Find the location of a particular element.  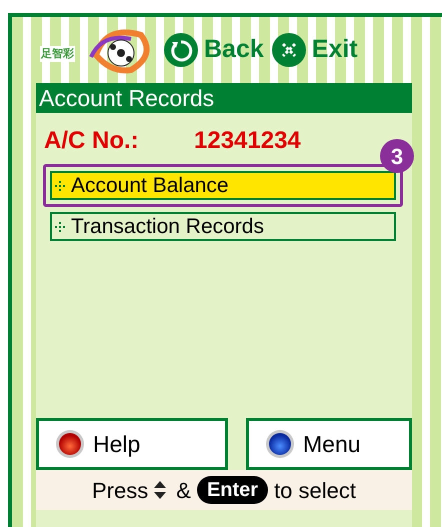

hint-text: Press is located at coordinates (120, 490).